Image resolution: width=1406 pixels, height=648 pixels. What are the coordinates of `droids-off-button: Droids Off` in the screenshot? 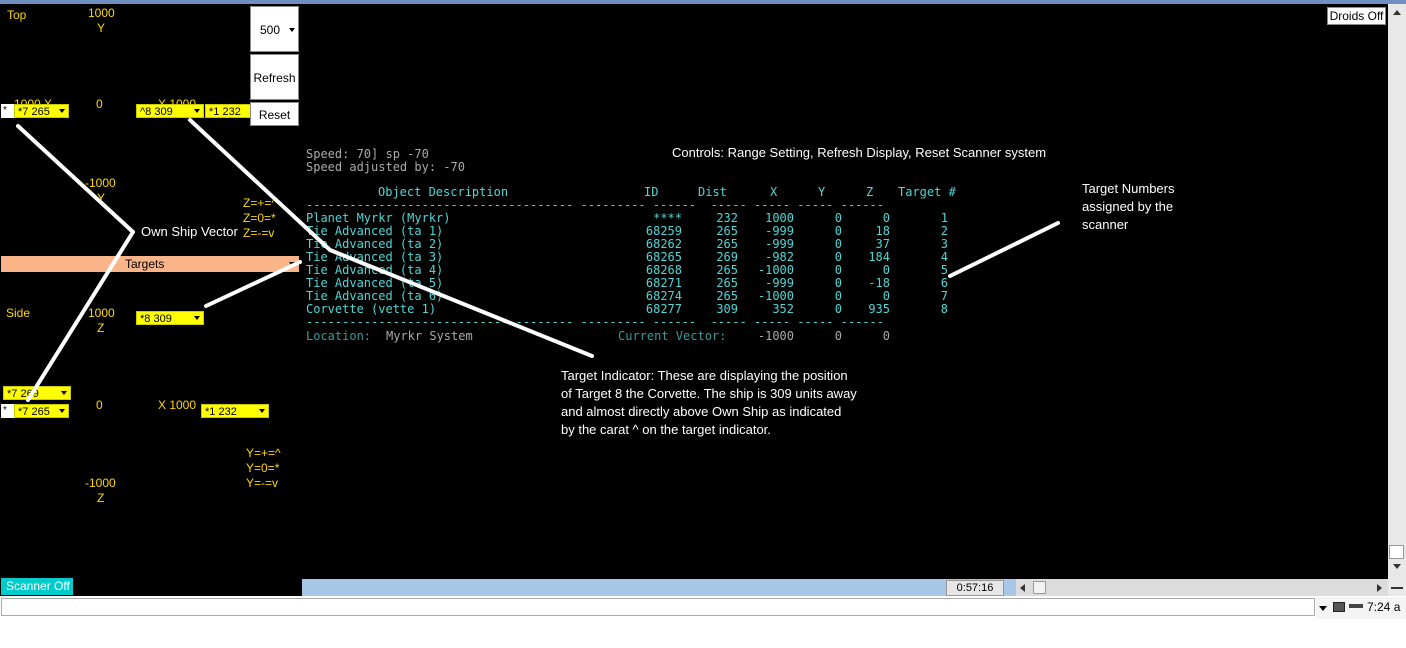 It's located at (1356, 16).